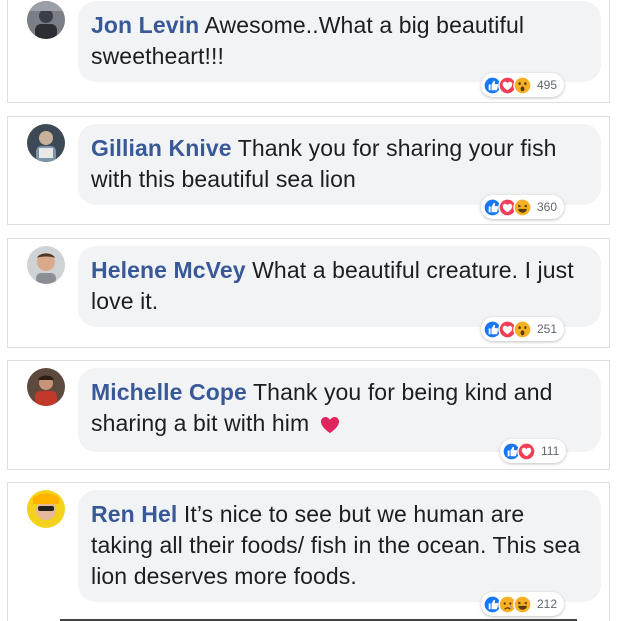 The height and width of the screenshot is (621, 617). Describe the element at coordinates (526, 451) in the screenshot. I see `love-icon` at that location.